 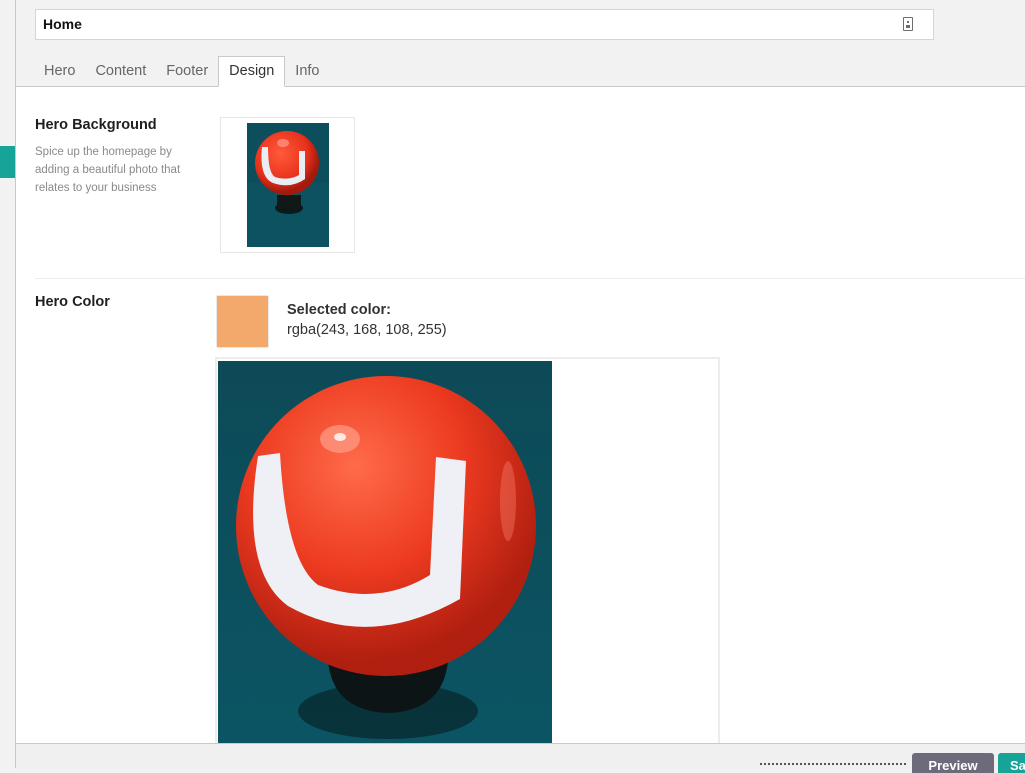 What do you see at coordinates (72, 302) in the screenshot?
I see `hero-color-title: Hero Color` at bounding box center [72, 302].